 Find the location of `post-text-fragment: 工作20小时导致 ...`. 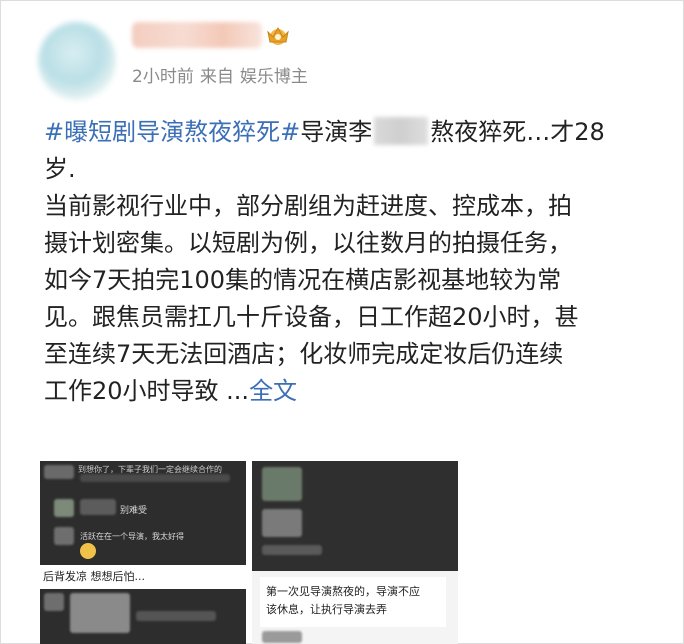

post-text-fragment: 工作20小时导致 ... is located at coordinates (147, 391).